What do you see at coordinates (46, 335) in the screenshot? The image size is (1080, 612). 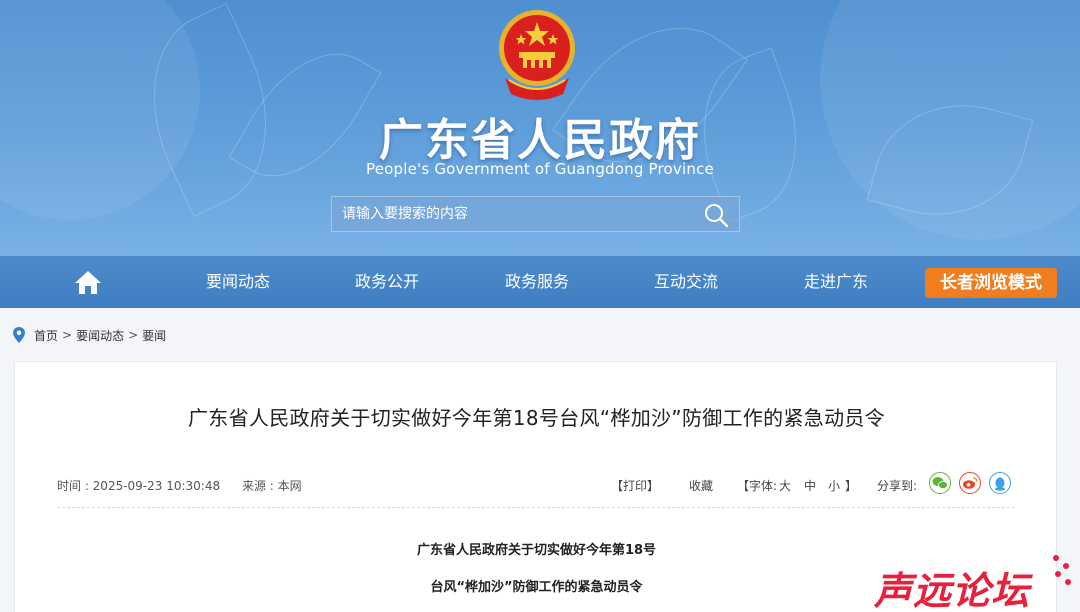 I see `breadcrumb-home: 首页` at bounding box center [46, 335].